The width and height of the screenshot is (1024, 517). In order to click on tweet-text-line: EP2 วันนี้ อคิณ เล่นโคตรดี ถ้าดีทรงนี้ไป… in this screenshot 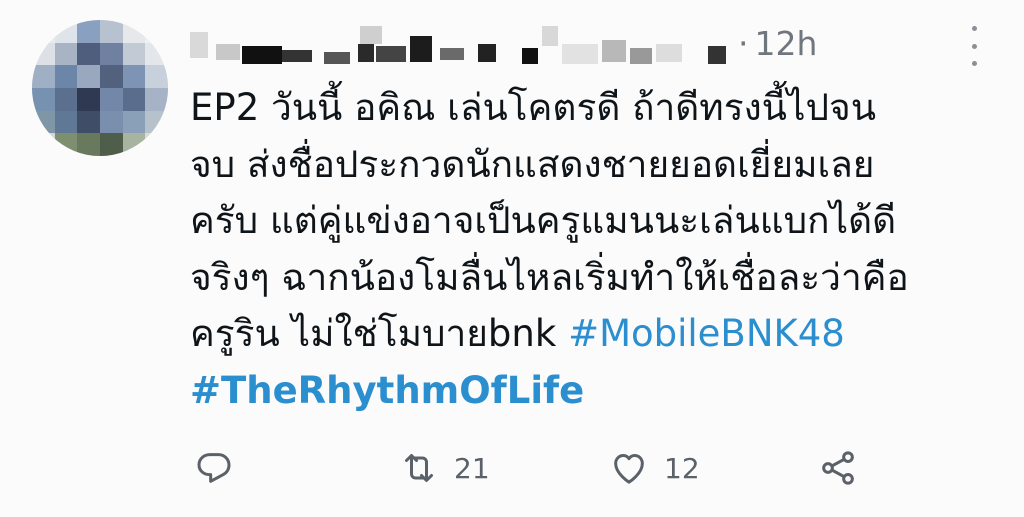, I will do `click(533, 107)`.